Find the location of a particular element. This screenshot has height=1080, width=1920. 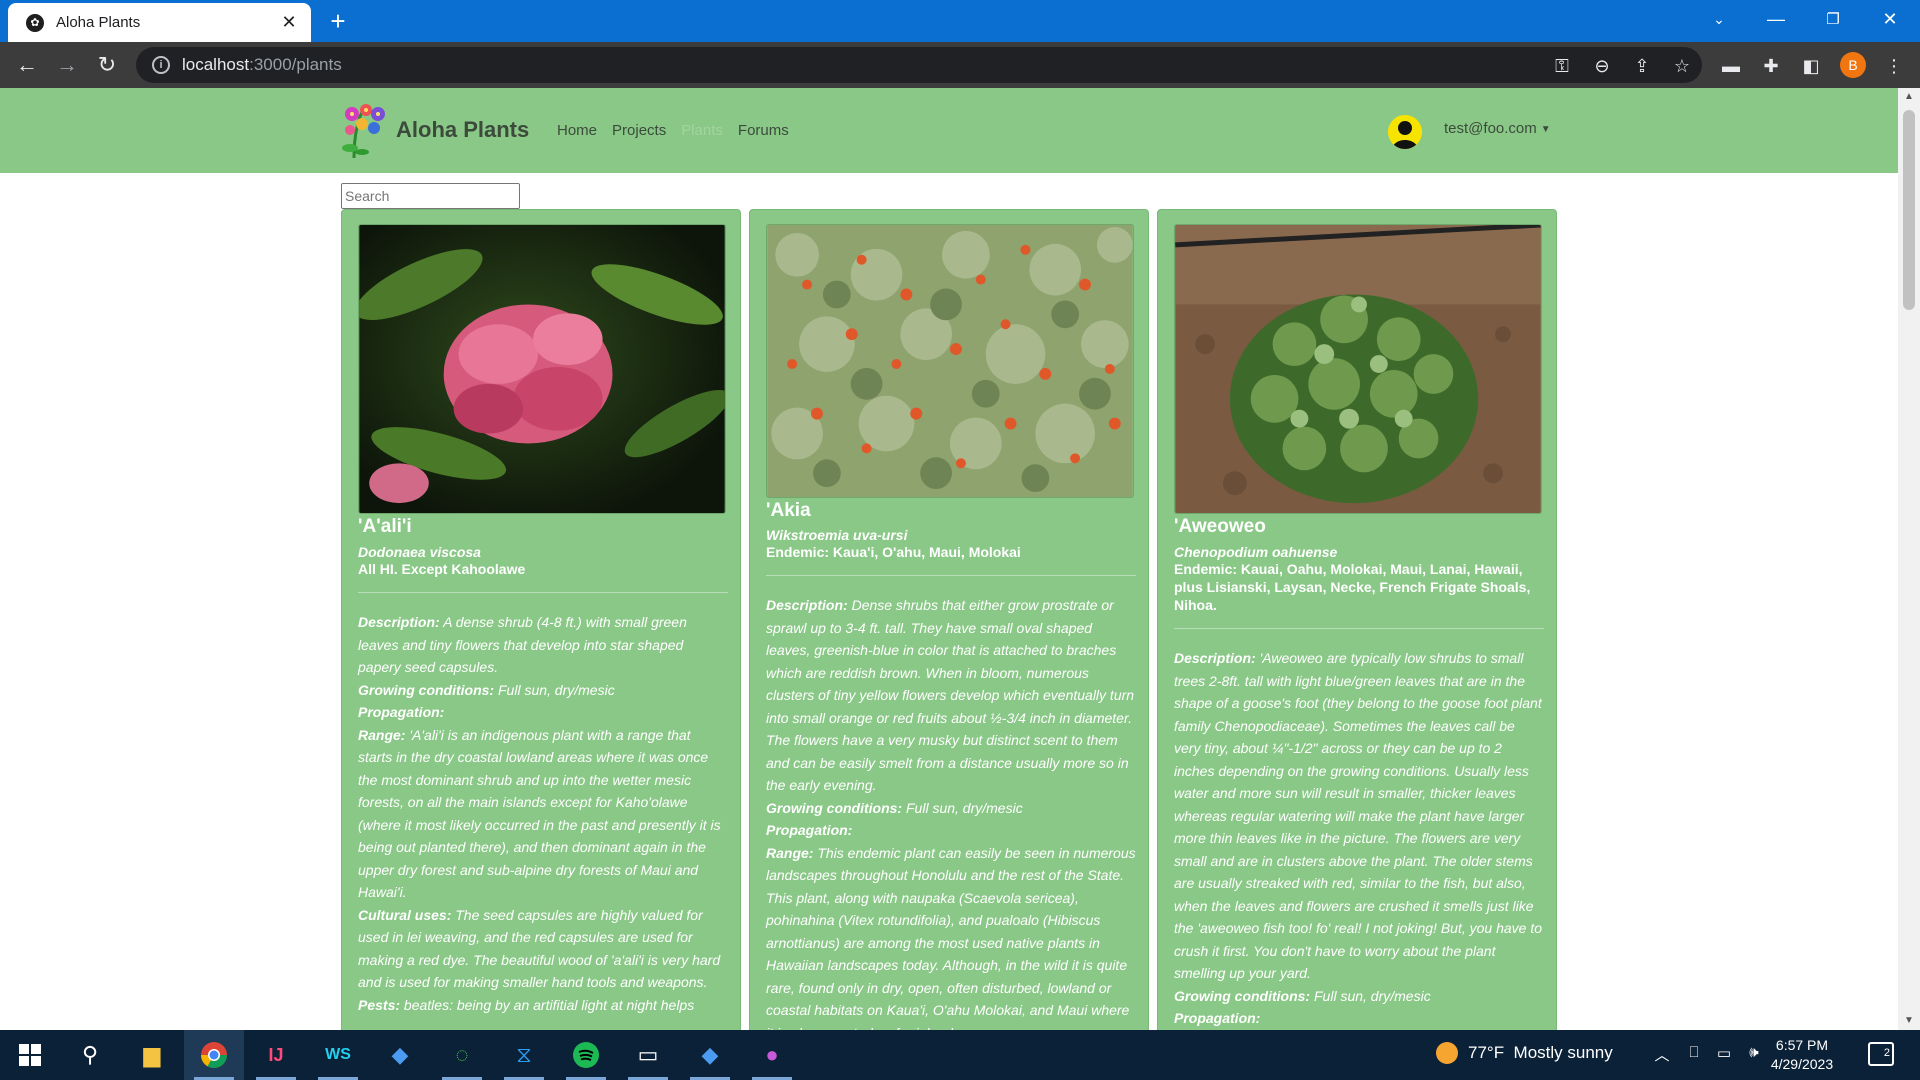

label-growing: Growing conditions: is located at coordinates (1242, 995).